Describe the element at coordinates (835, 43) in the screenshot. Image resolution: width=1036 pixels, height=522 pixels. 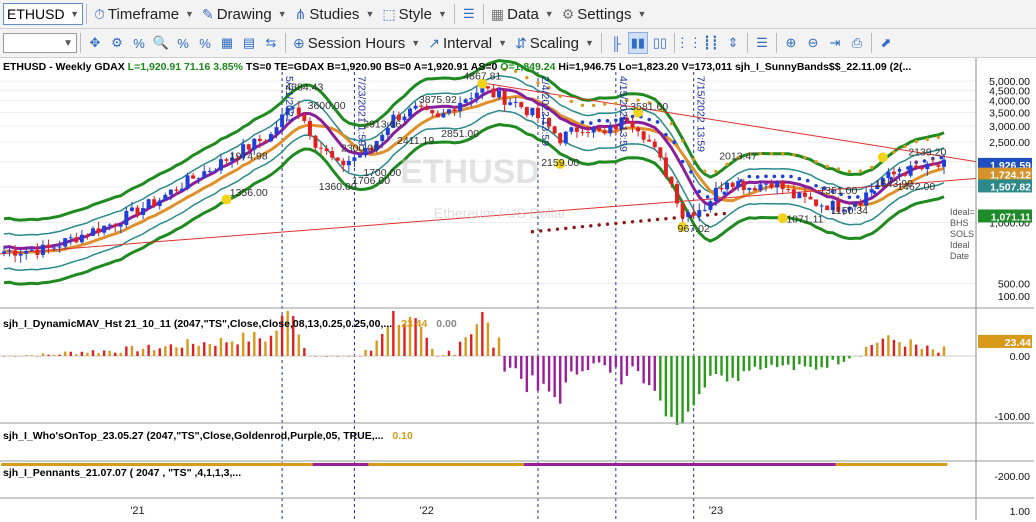
I see `scroll-icon: ⇥` at that location.